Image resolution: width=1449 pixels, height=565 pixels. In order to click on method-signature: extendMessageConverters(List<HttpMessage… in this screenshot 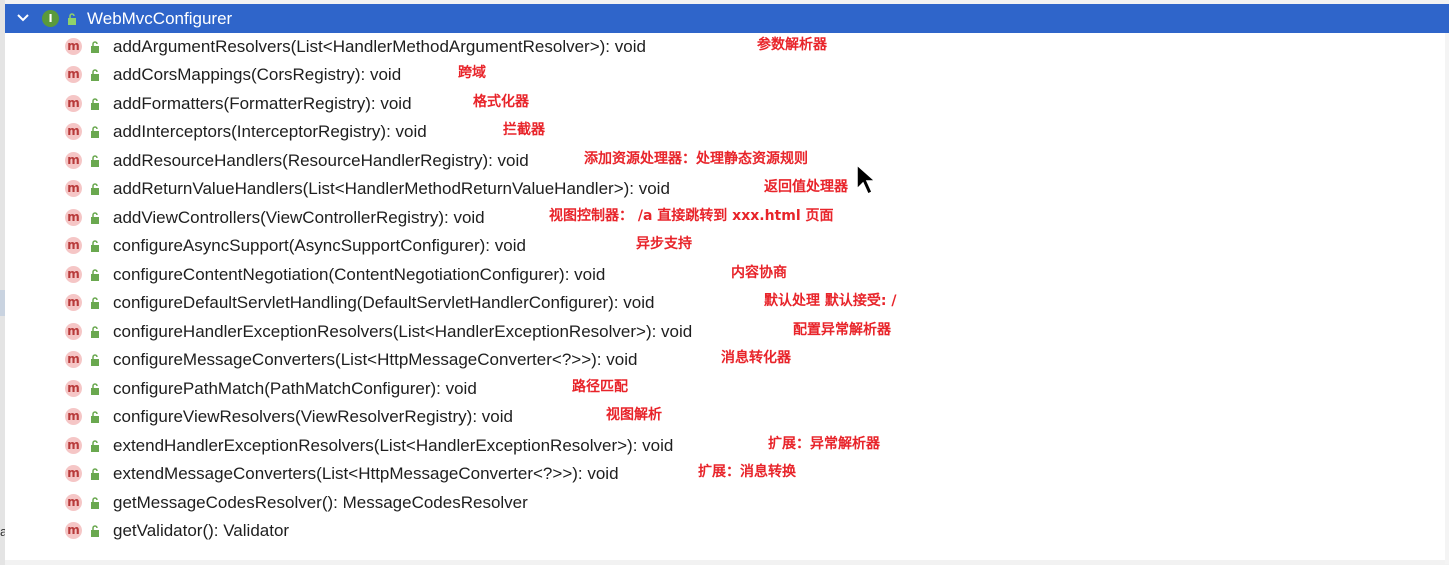, I will do `click(366, 474)`.